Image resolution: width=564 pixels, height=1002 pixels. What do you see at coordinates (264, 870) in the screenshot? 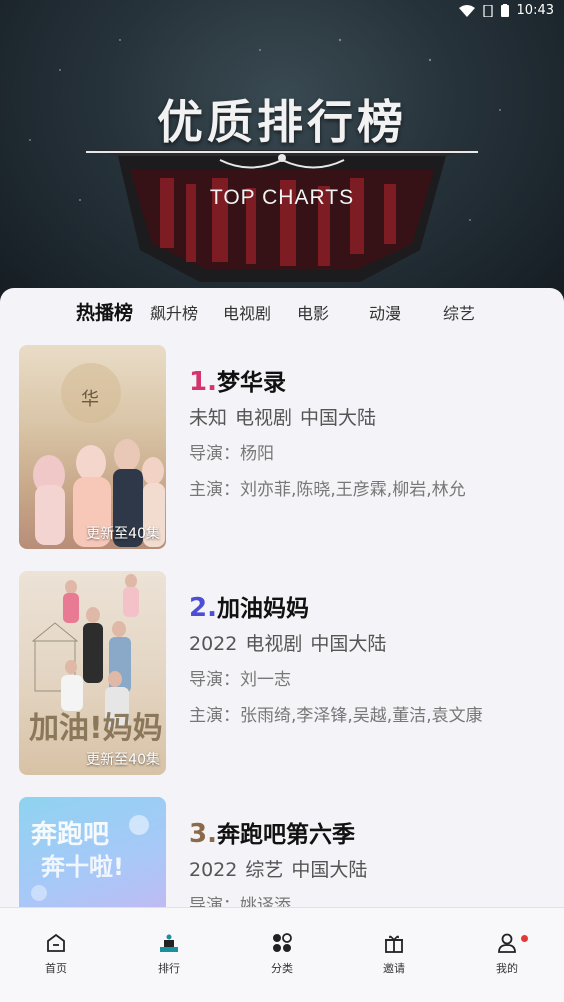
I see `item-category: 综艺` at bounding box center [264, 870].